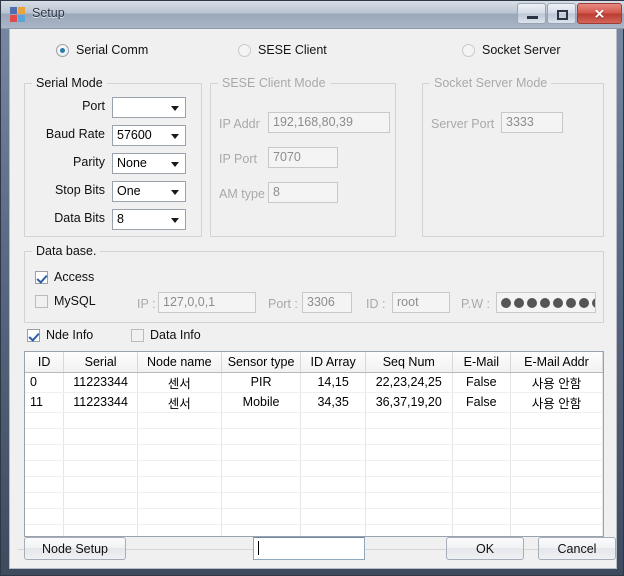 The width and height of the screenshot is (624, 576). What do you see at coordinates (258, 547) in the screenshot?
I see `text-caret` at bounding box center [258, 547].